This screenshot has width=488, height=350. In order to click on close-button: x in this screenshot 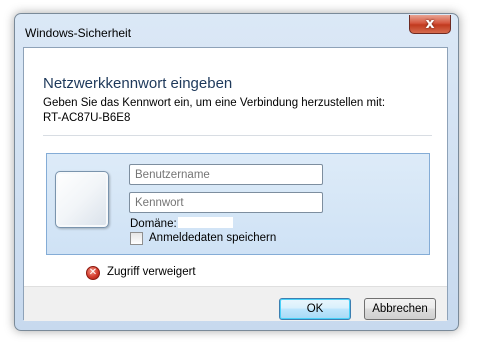, I will do `click(430, 24)`.